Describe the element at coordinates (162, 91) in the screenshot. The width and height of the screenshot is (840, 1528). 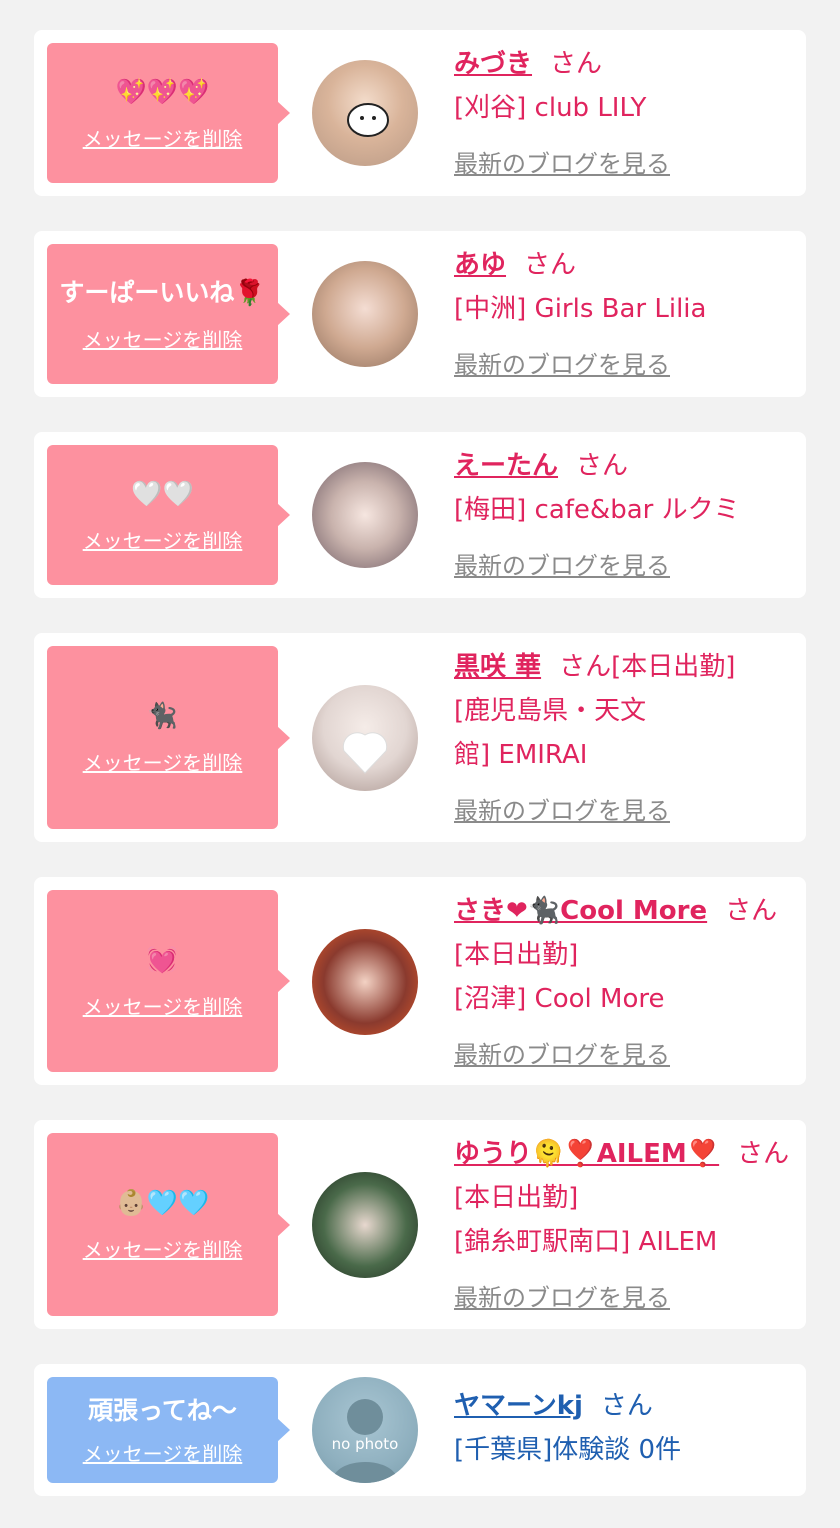
I see `message-text: 💖💖💖` at that location.